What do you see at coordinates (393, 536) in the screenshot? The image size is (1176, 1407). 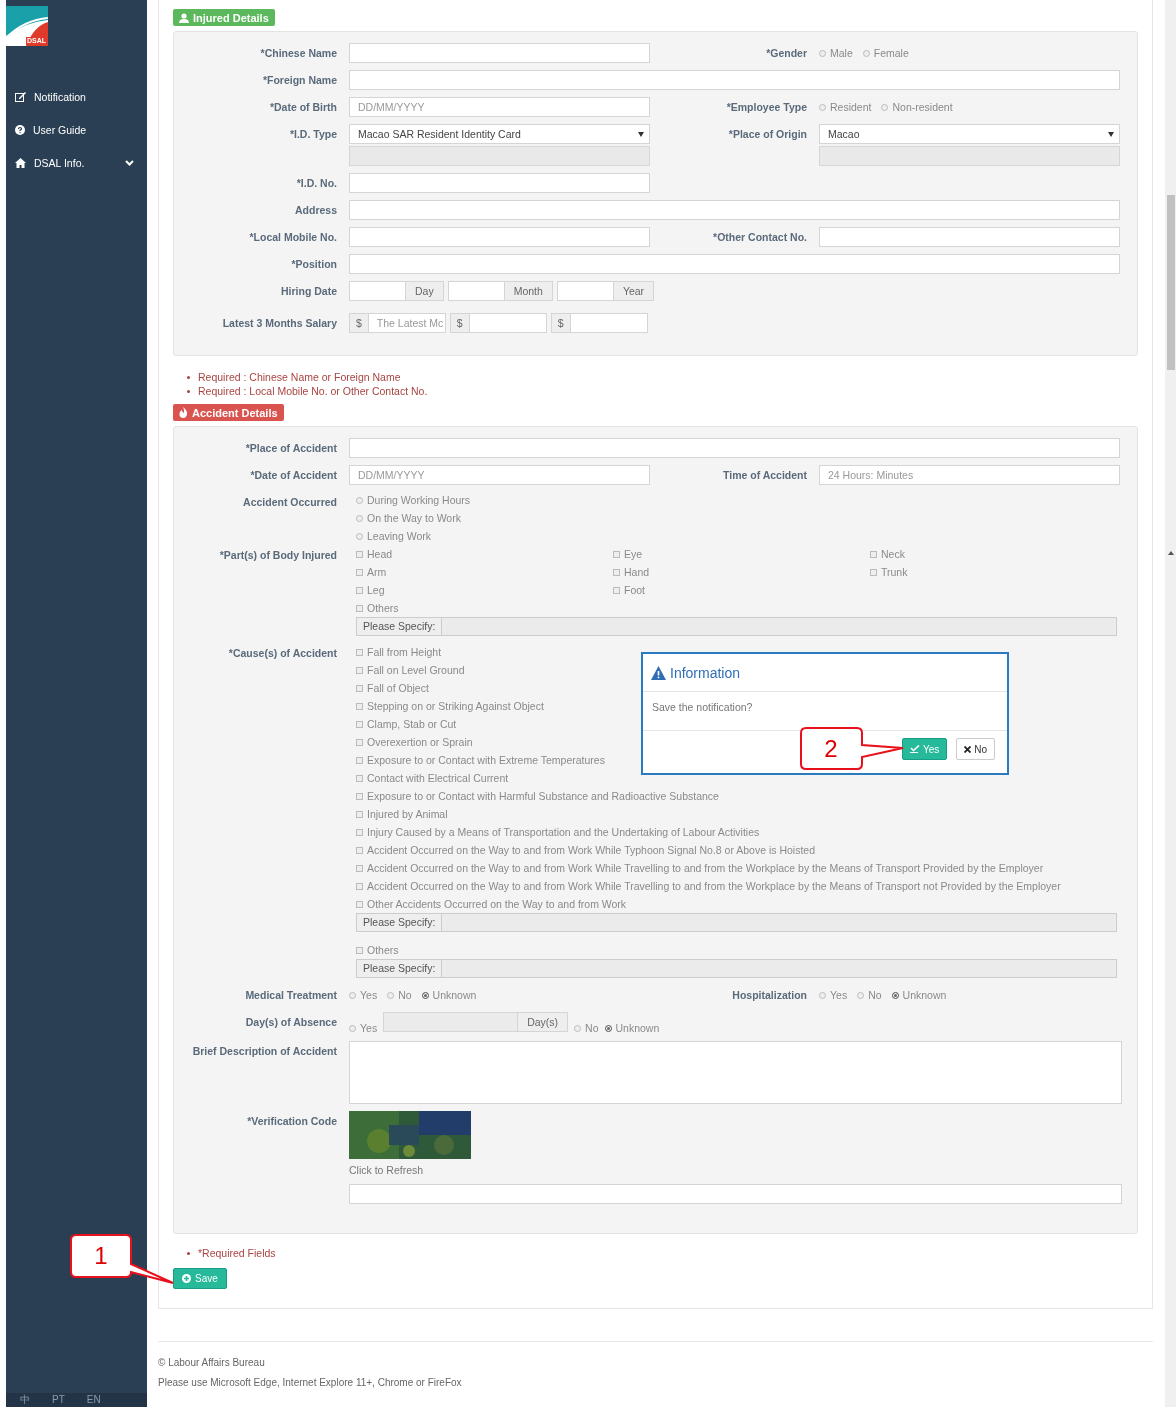 I see `radio-option: Leaving Work` at bounding box center [393, 536].